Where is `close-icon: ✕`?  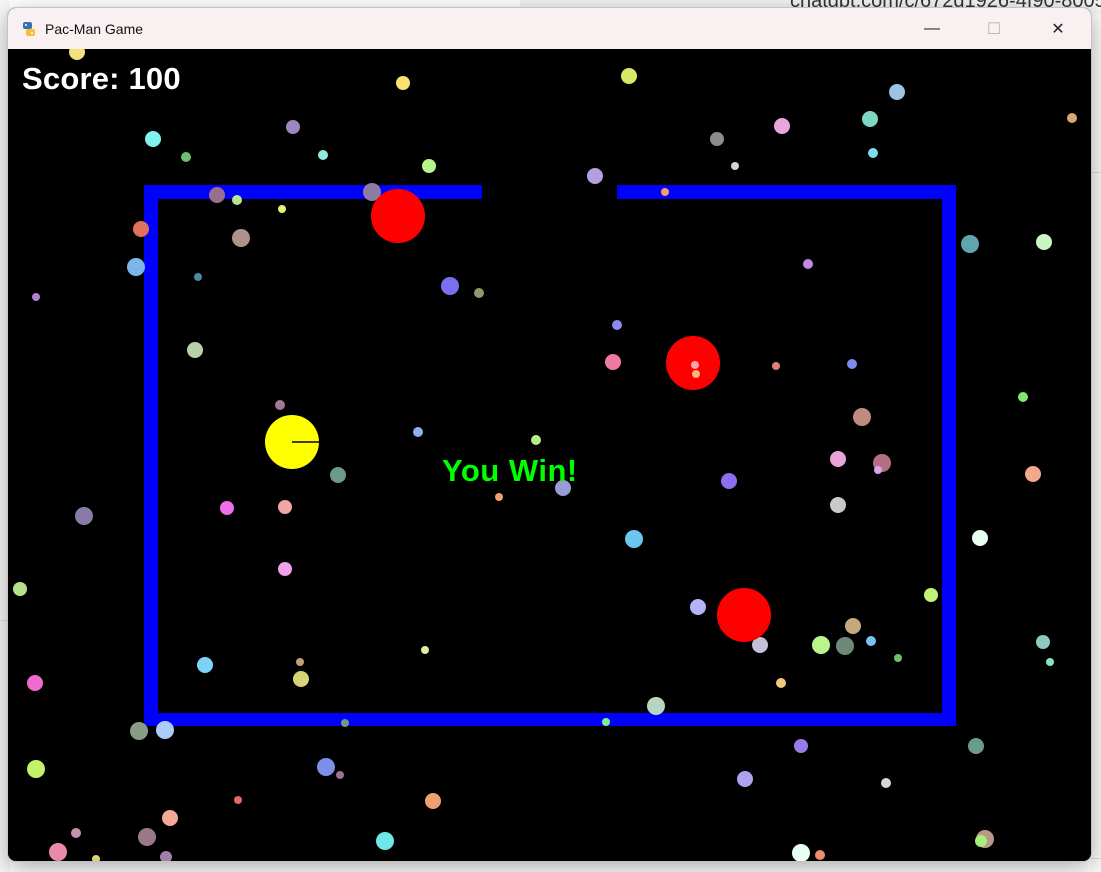 close-icon: ✕ is located at coordinates (1058, 29).